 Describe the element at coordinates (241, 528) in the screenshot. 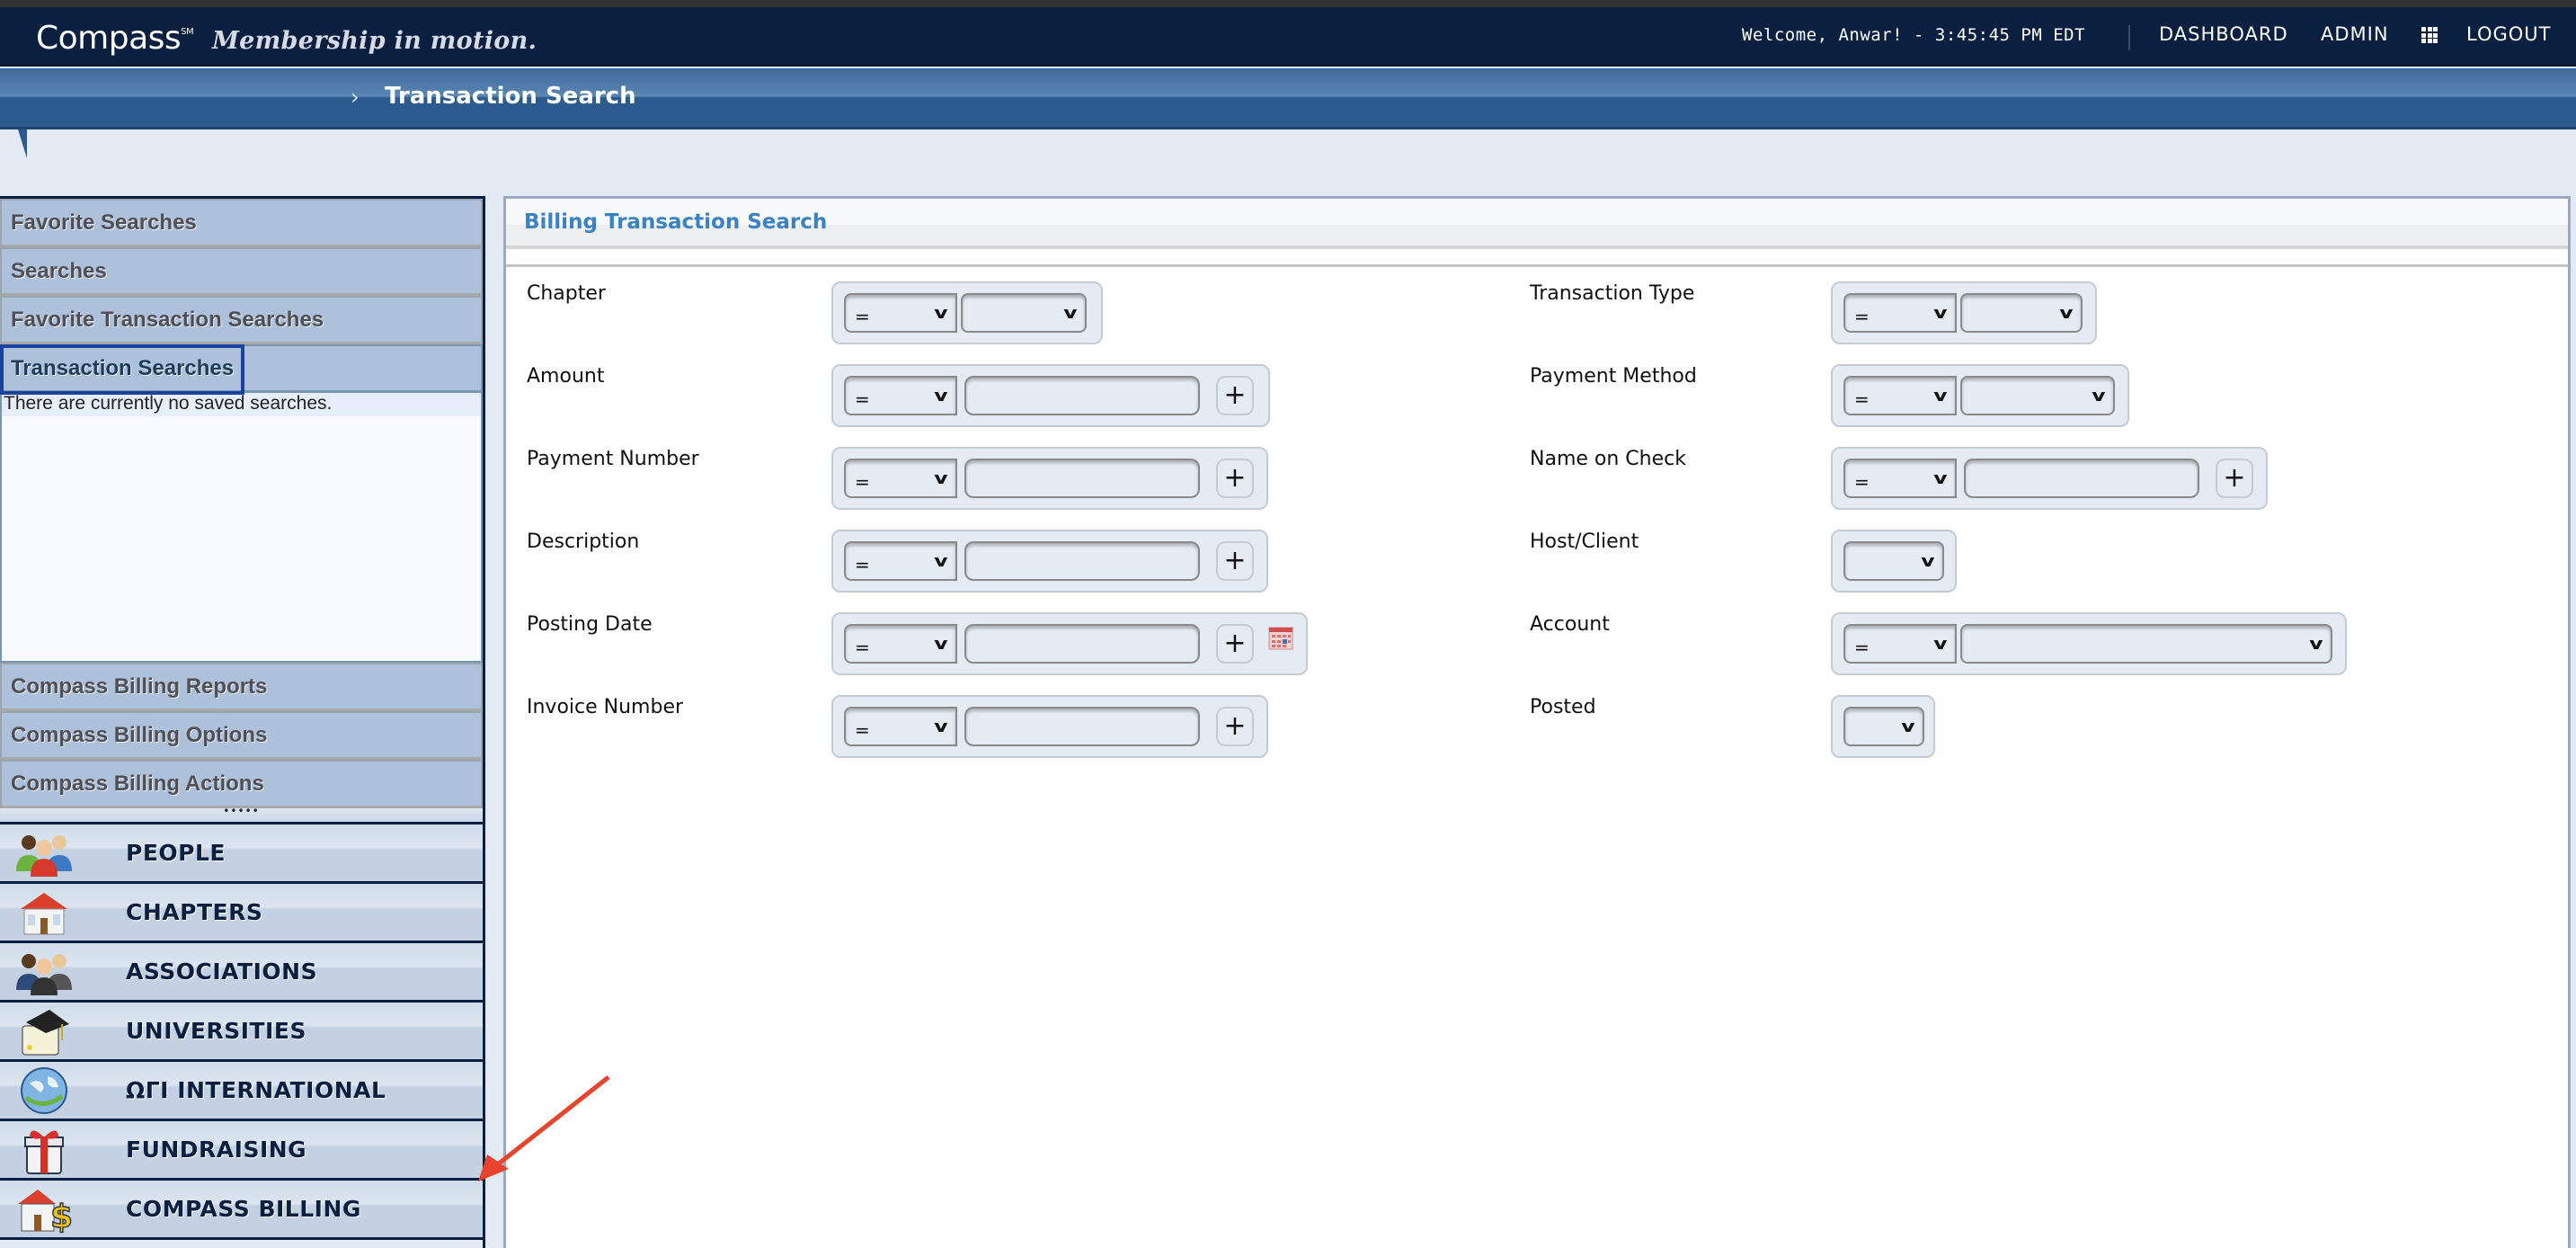

I see `saved-searches-list: There are currently no saved searches.` at that location.